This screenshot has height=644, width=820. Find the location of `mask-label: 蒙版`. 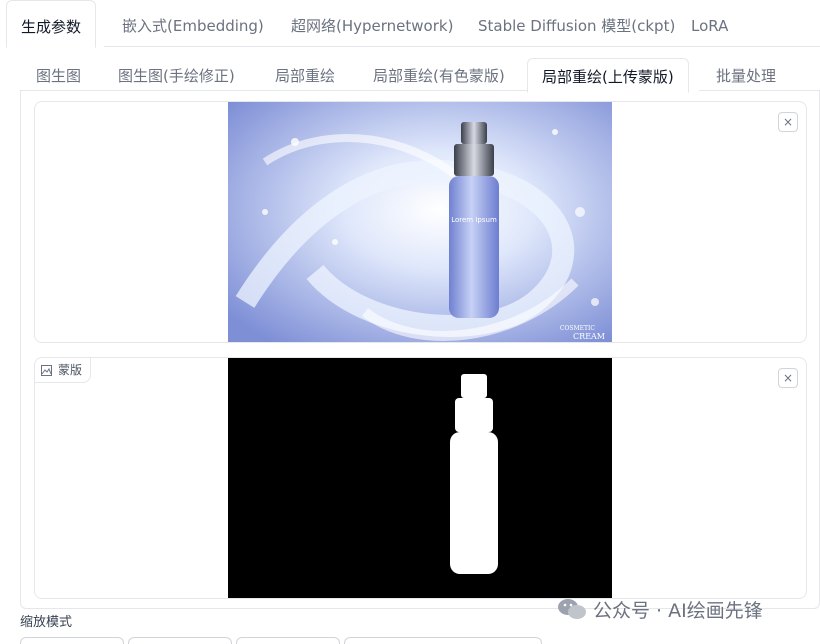

mask-label: 蒙版 is located at coordinates (63, 370).